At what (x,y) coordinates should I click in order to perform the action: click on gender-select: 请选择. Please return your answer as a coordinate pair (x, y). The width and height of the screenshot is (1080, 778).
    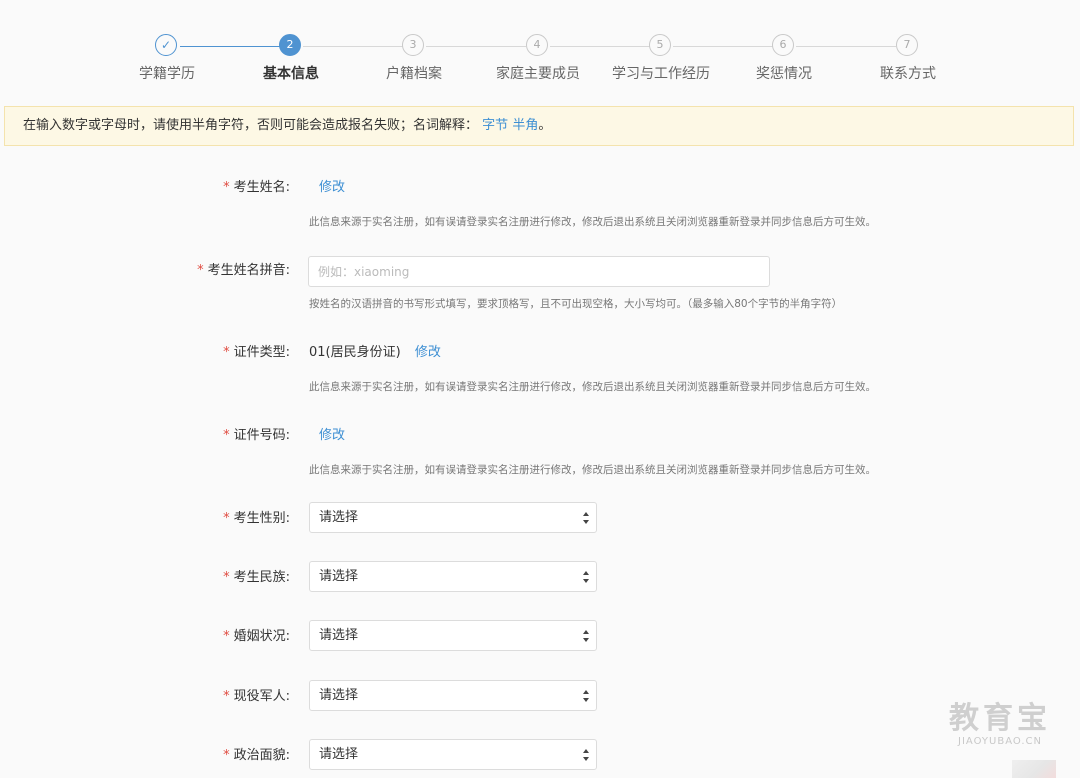
    Looking at the image, I should click on (453, 517).